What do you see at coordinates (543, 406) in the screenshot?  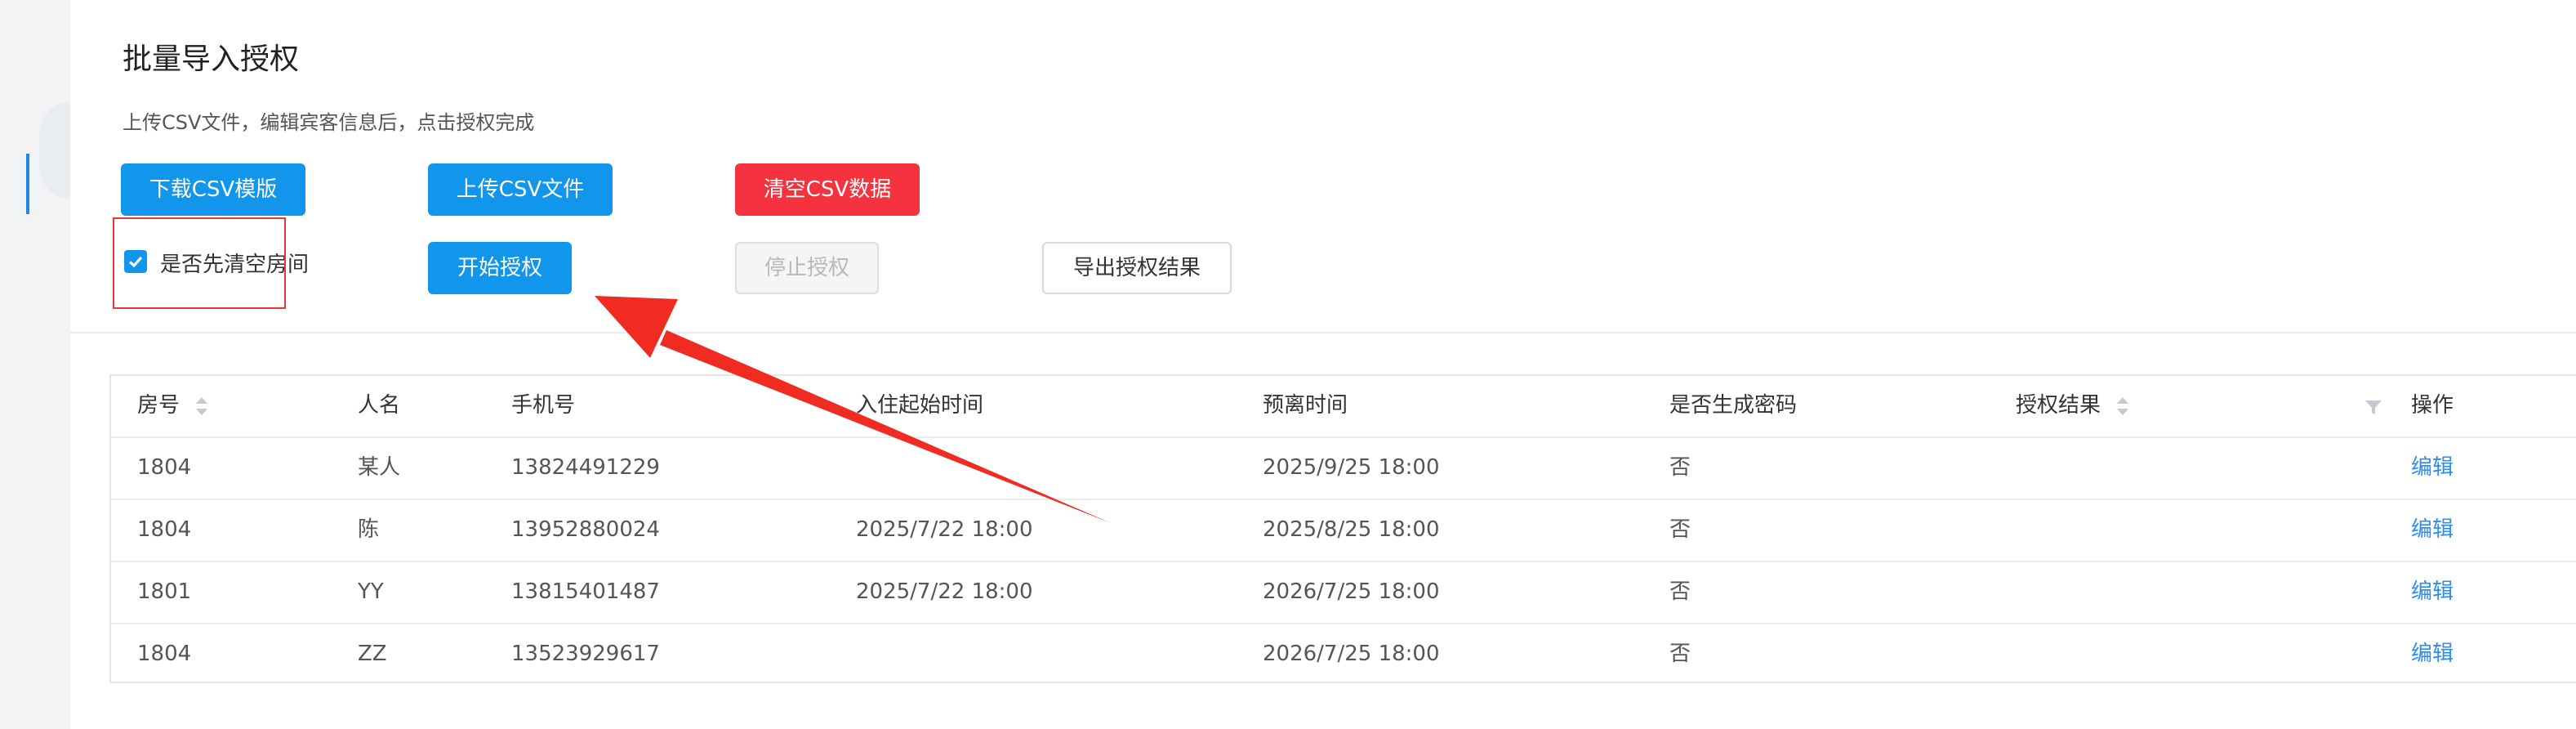 I see `column-header-phone: 手机号` at bounding box center [543, 406].